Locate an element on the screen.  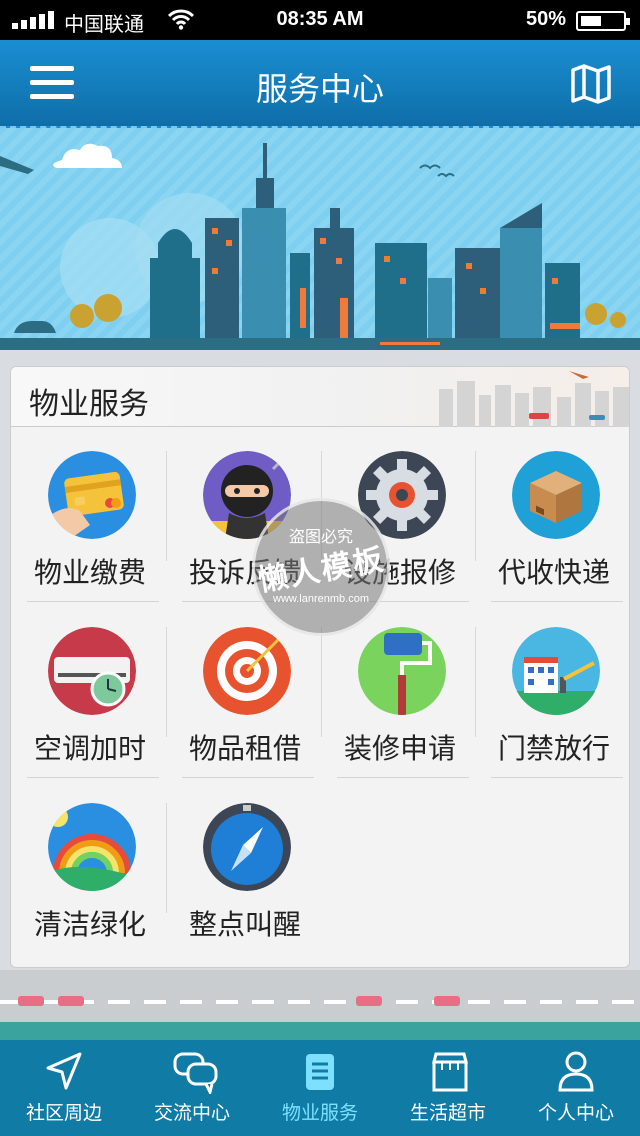
tab-supermarket: 生活超市 is located at coordinates (448, 1088).